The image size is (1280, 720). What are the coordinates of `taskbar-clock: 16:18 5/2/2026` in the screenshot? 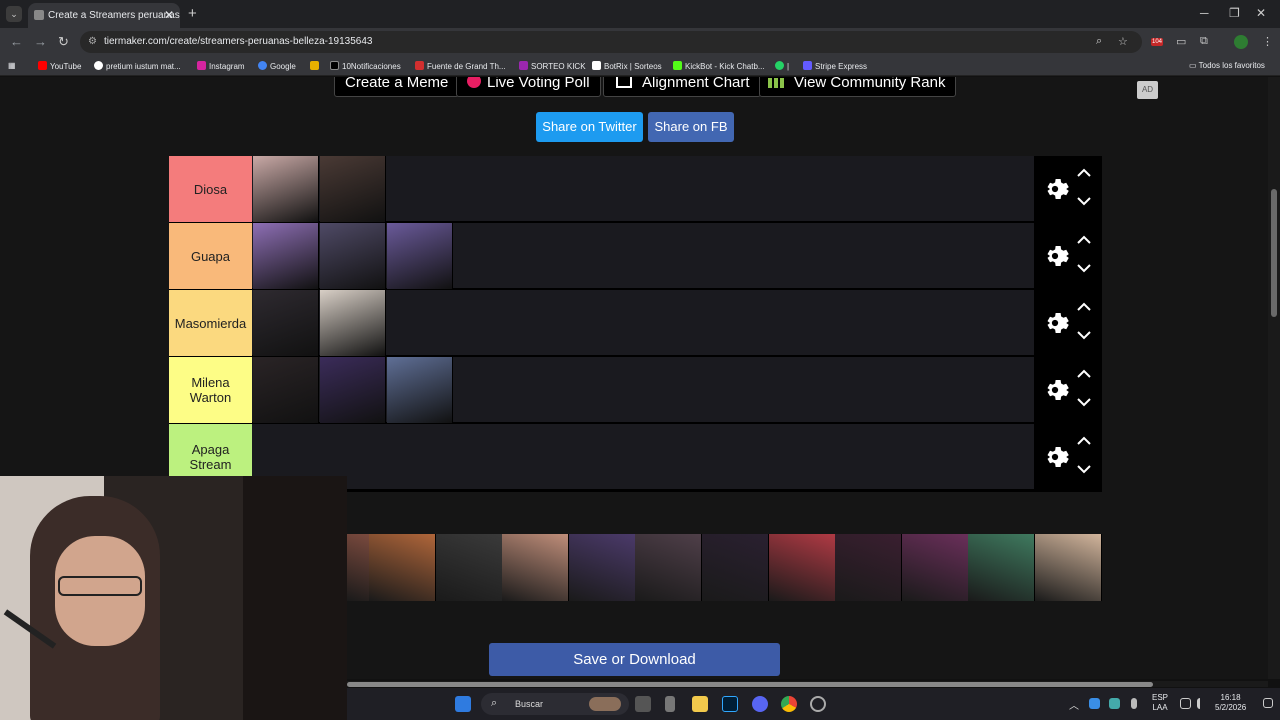 It's located at (1230, 703).